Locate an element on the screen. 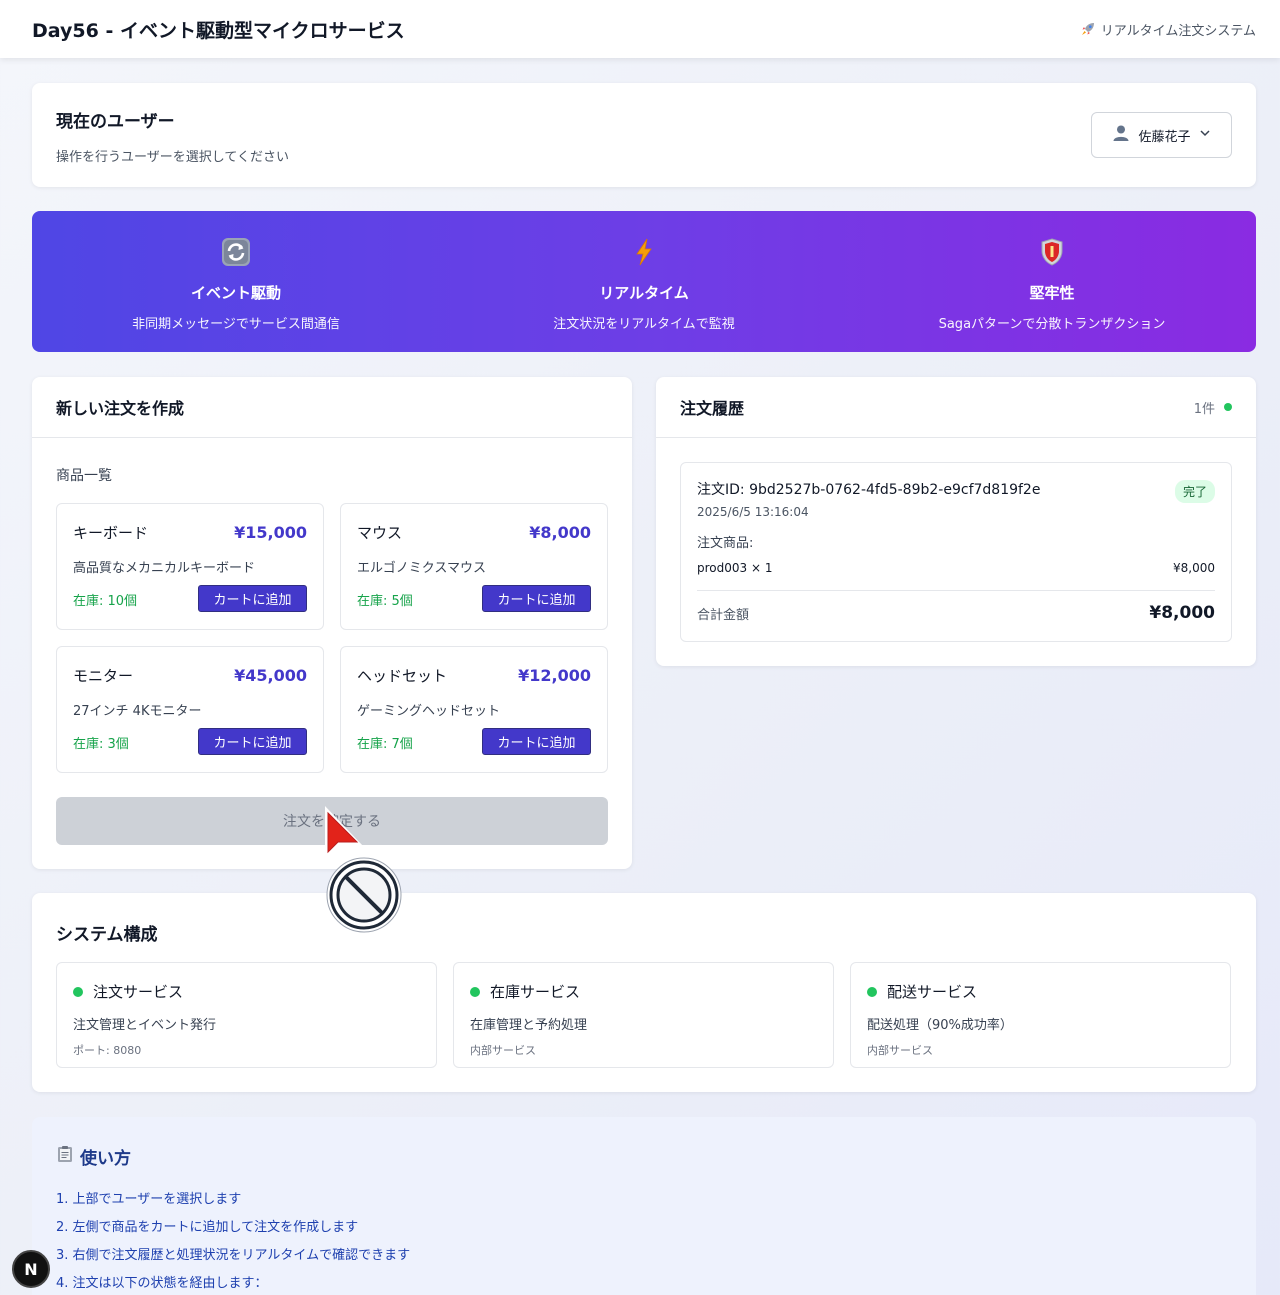  order-total-label: 合計金額 is located at coordinates (723, 615).